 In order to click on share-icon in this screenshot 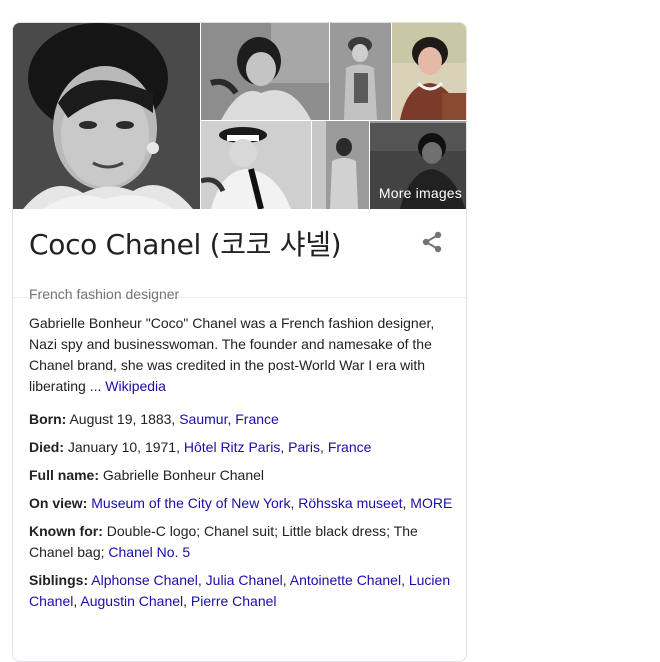, I will do `click(432, 242)`.